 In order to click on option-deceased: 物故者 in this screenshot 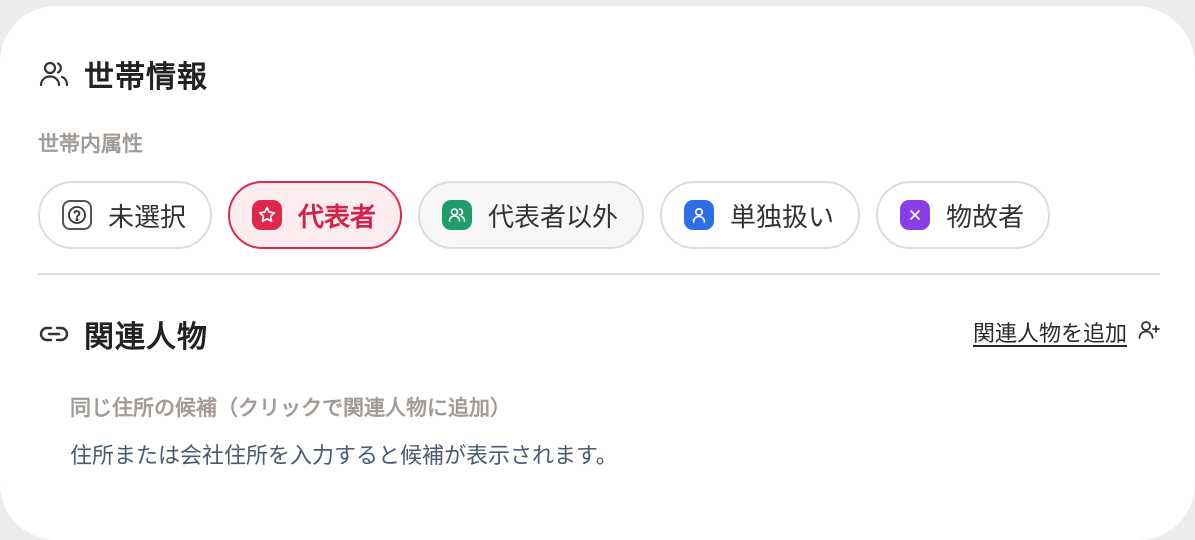, I will do `click(963, 215)`.